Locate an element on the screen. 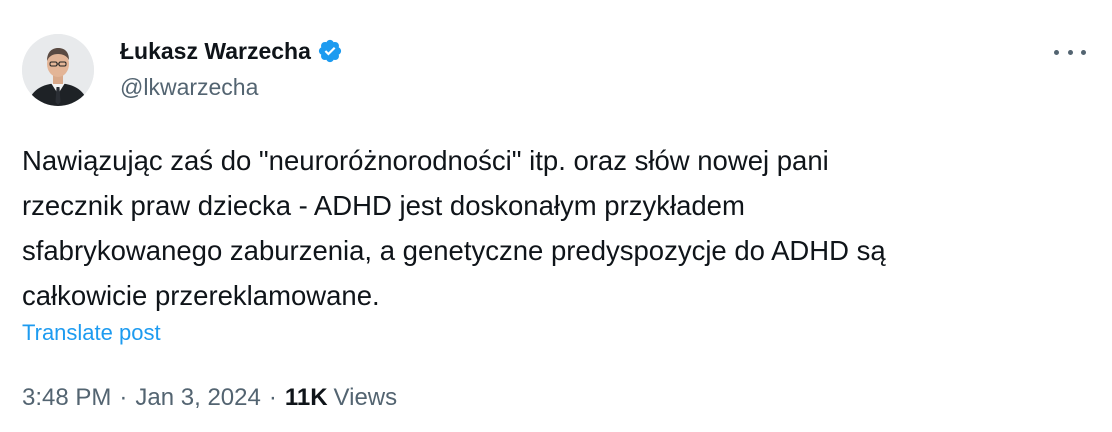  views-count: 11K is located at coordinates (306, 398).